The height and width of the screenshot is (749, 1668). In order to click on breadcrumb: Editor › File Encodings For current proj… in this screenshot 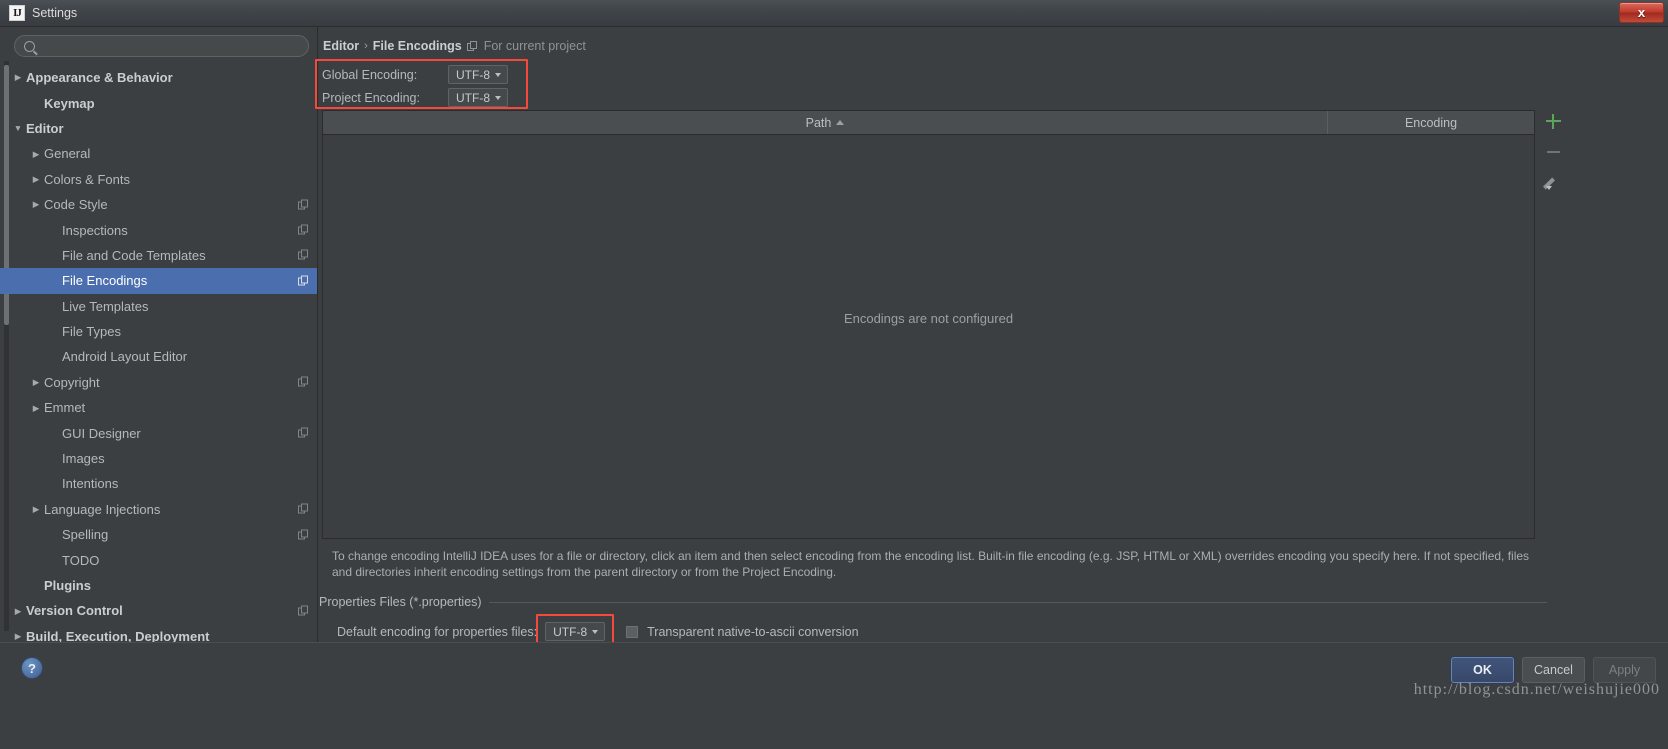, I will do `click(454, 46)`.